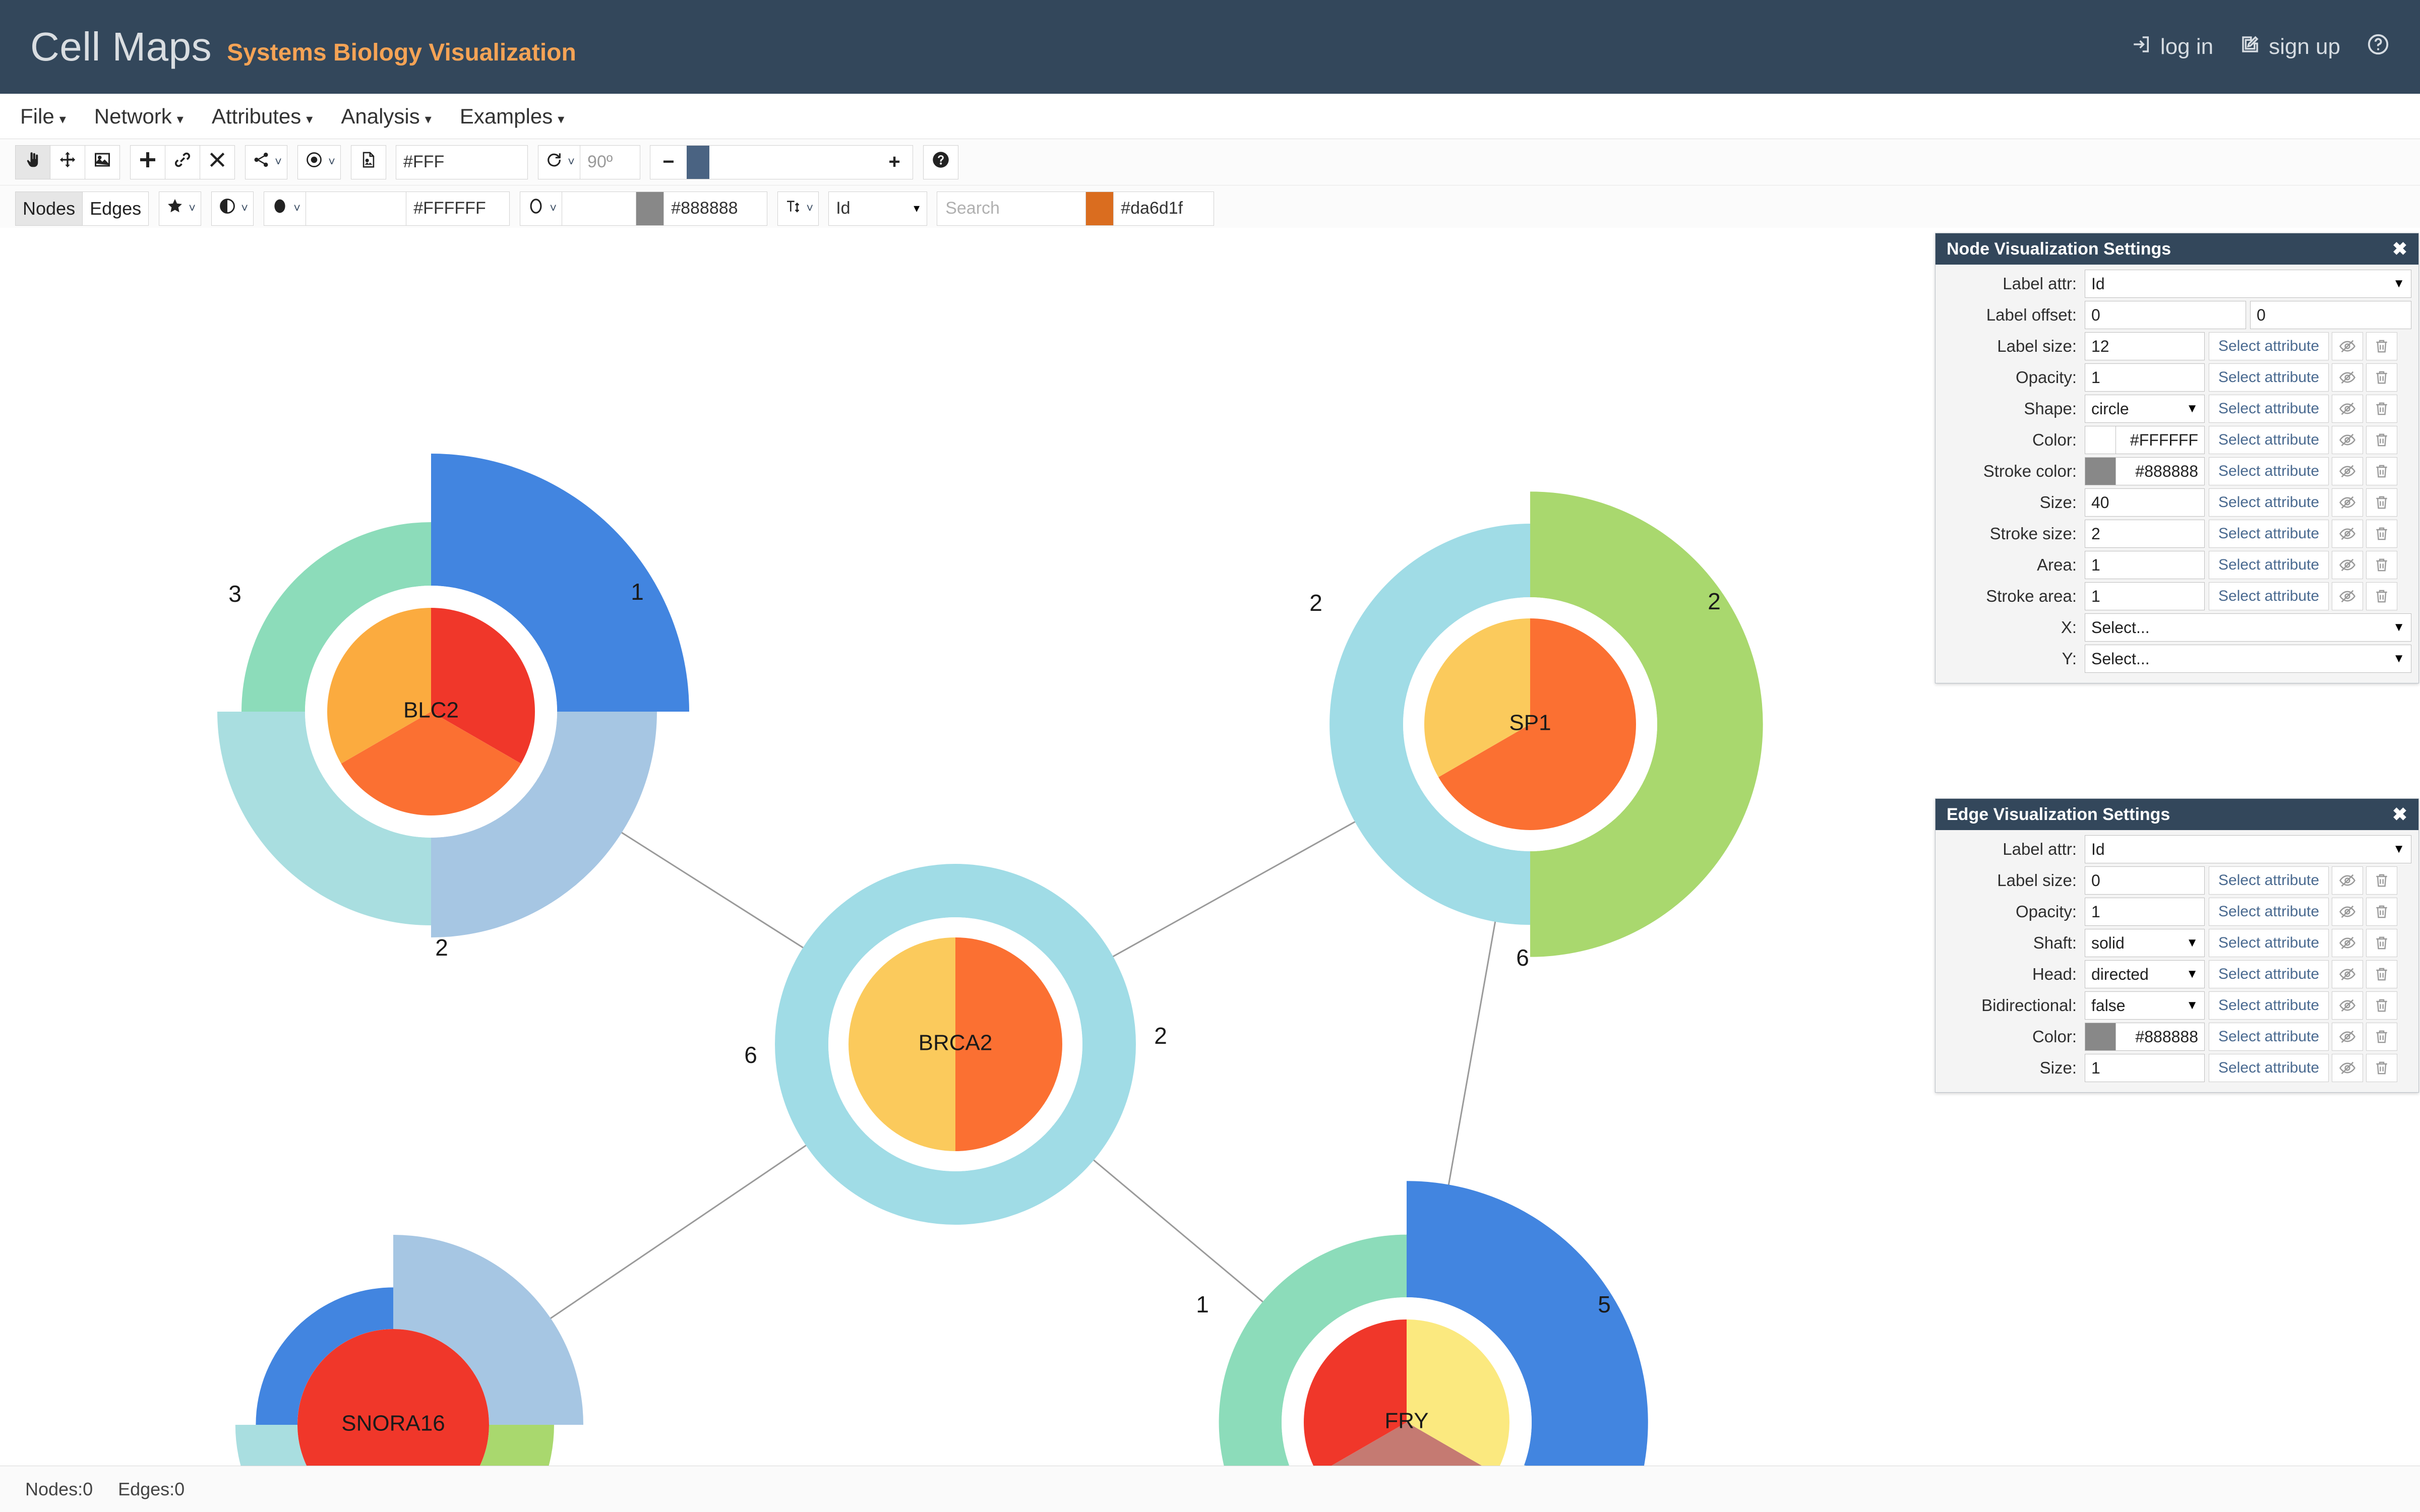 This screenshot has width=2420, height=1512. Describe the element at coordinates (102, 162) in the screenshot. I see `image-tool-button` at that location.